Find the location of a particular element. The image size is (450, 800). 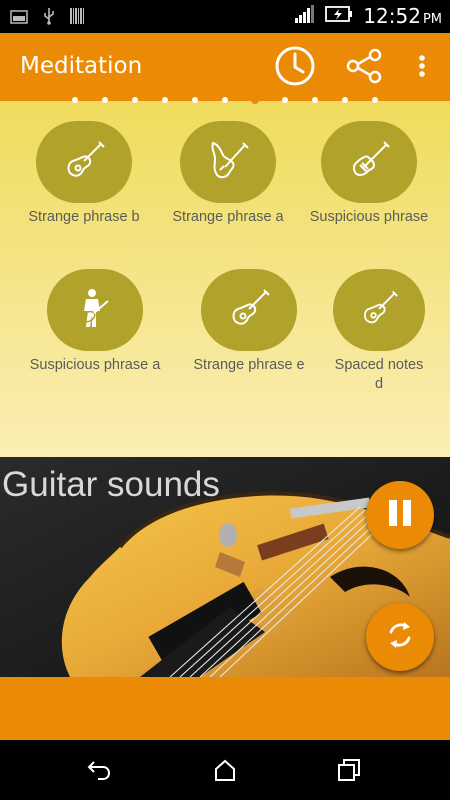

refresh-icon is located at coordinates (400, 637).